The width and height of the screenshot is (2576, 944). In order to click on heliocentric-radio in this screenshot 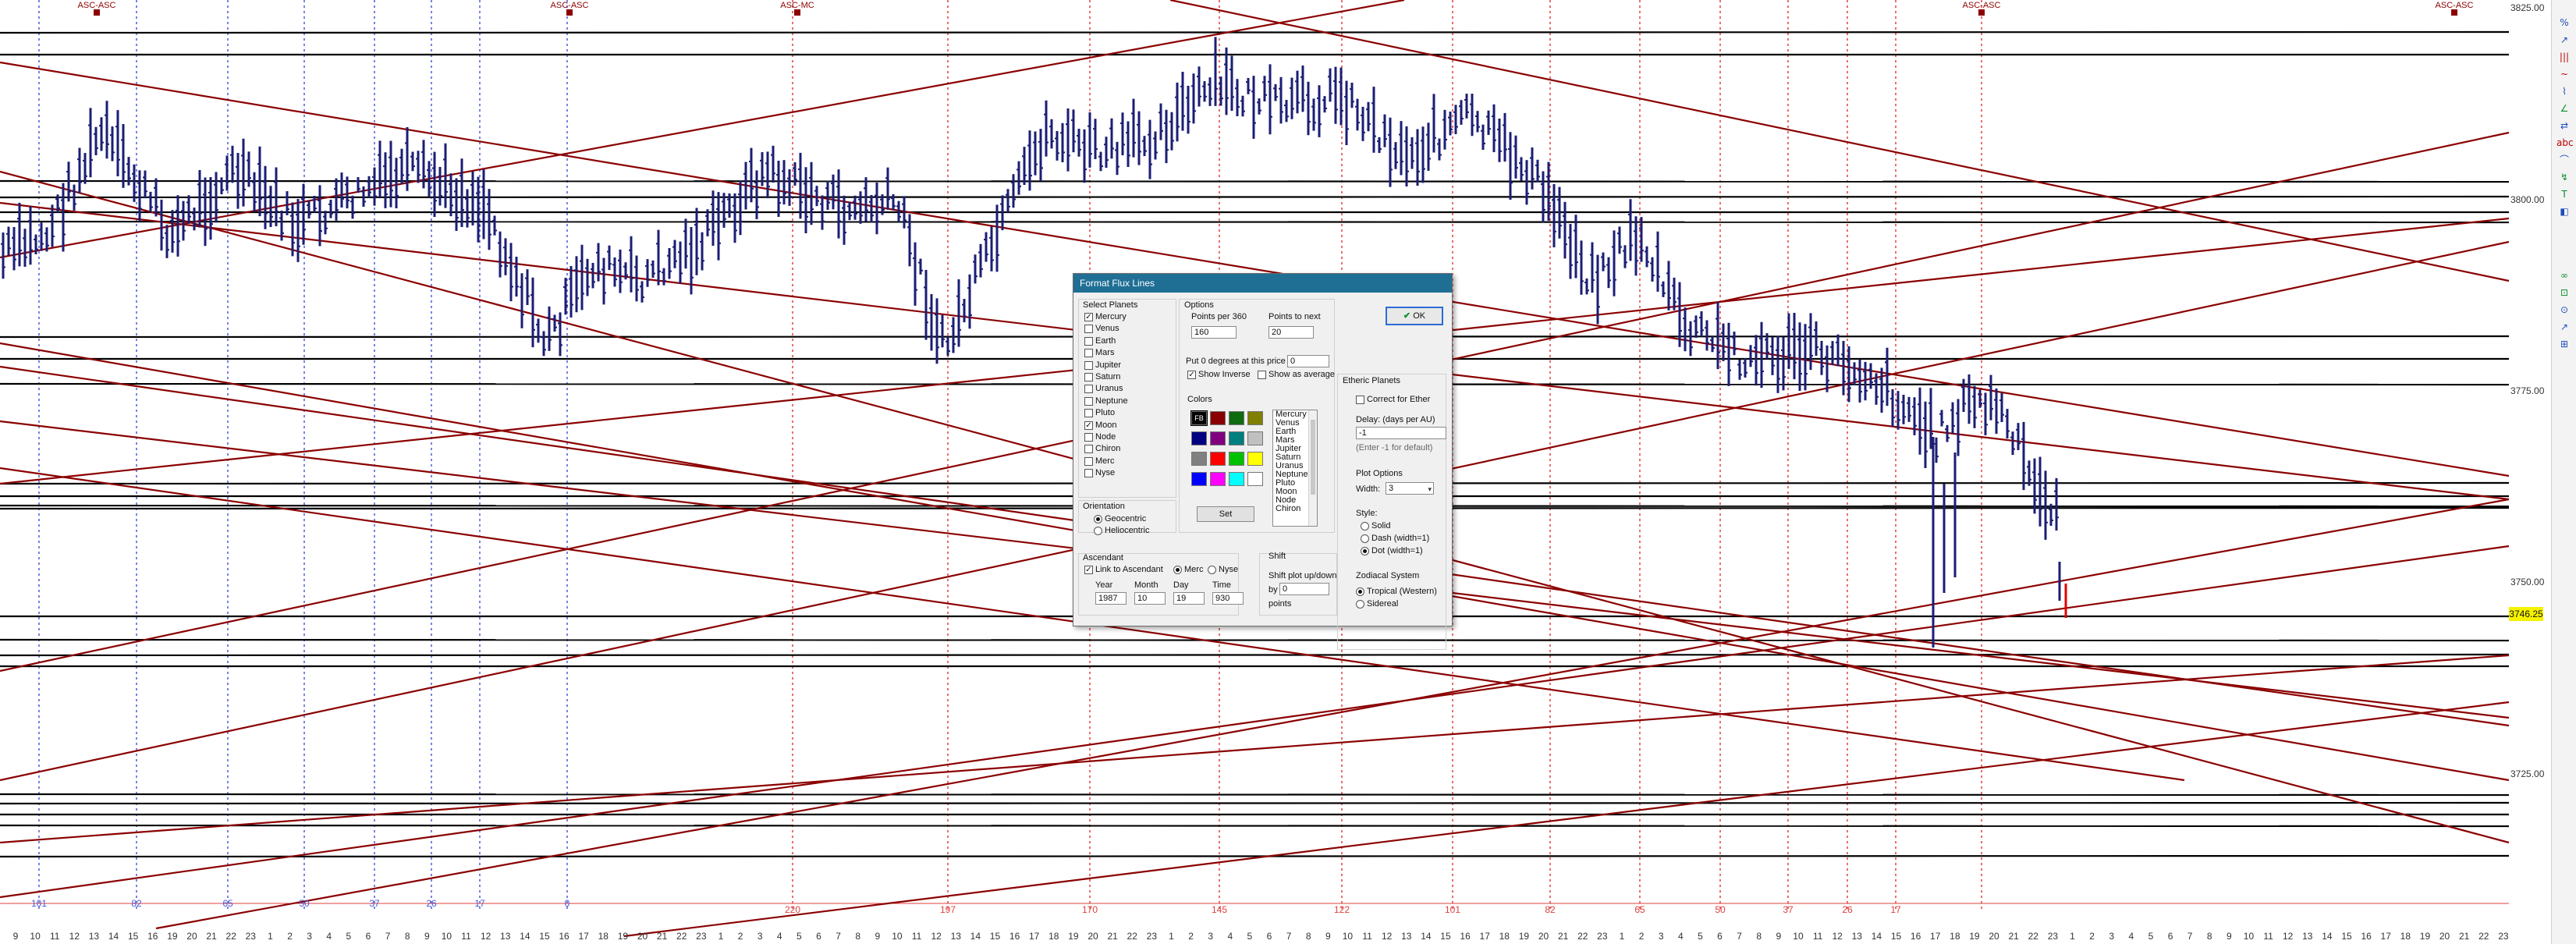, I will do `click(1098, 531)`.